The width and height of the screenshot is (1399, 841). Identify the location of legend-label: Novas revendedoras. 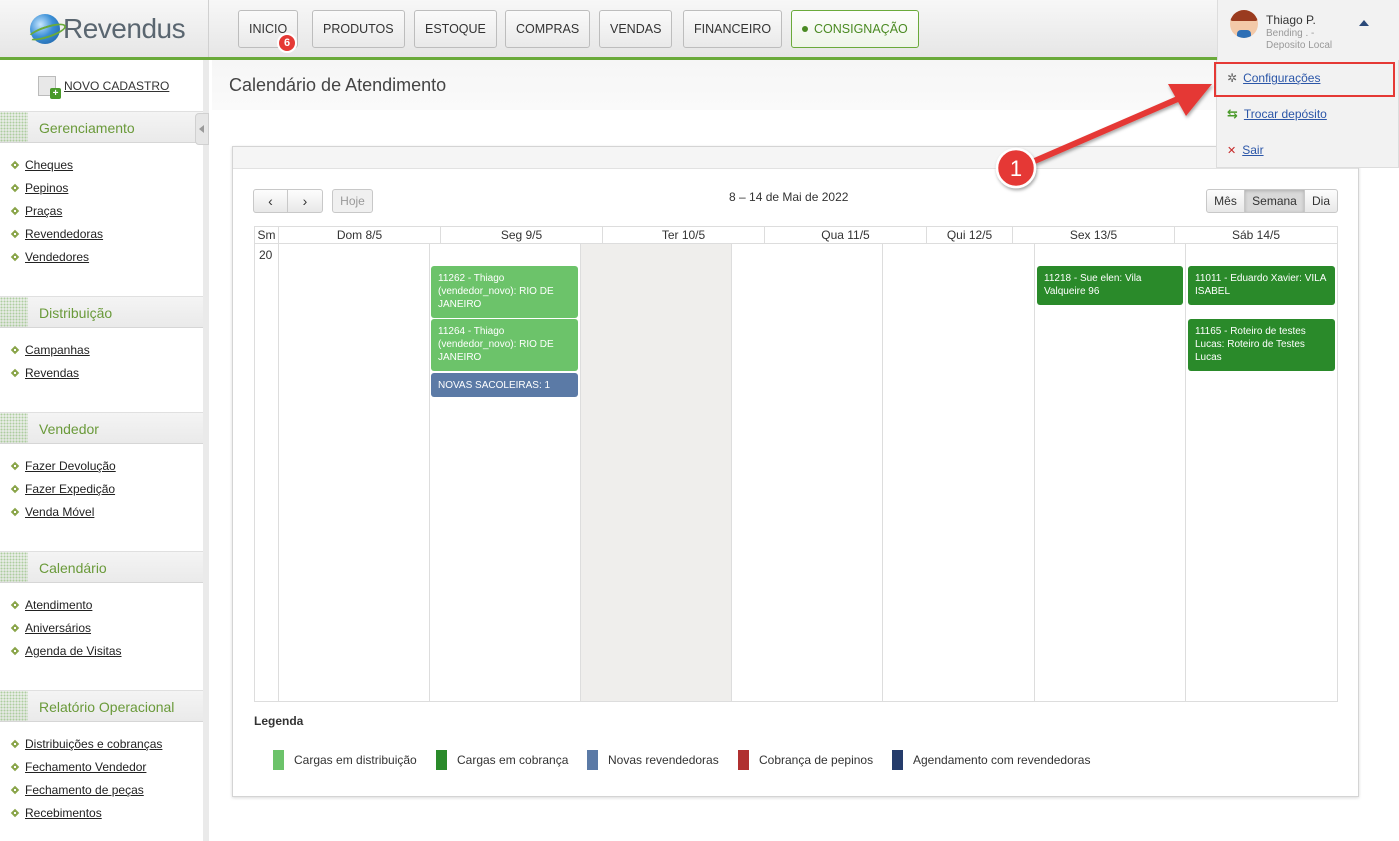
(663, 760).